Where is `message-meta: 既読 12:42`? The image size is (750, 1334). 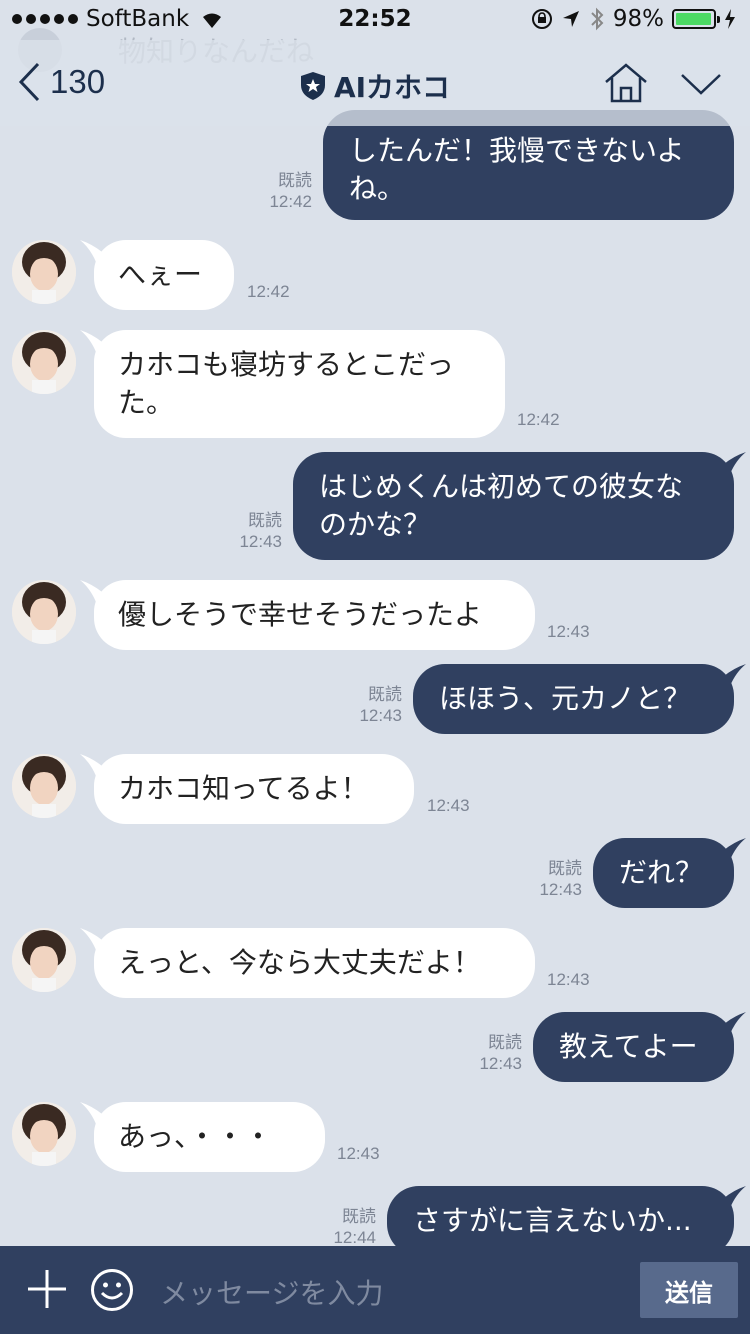
message-meta: 既読 12:42 is located at coordinates (276, 191).